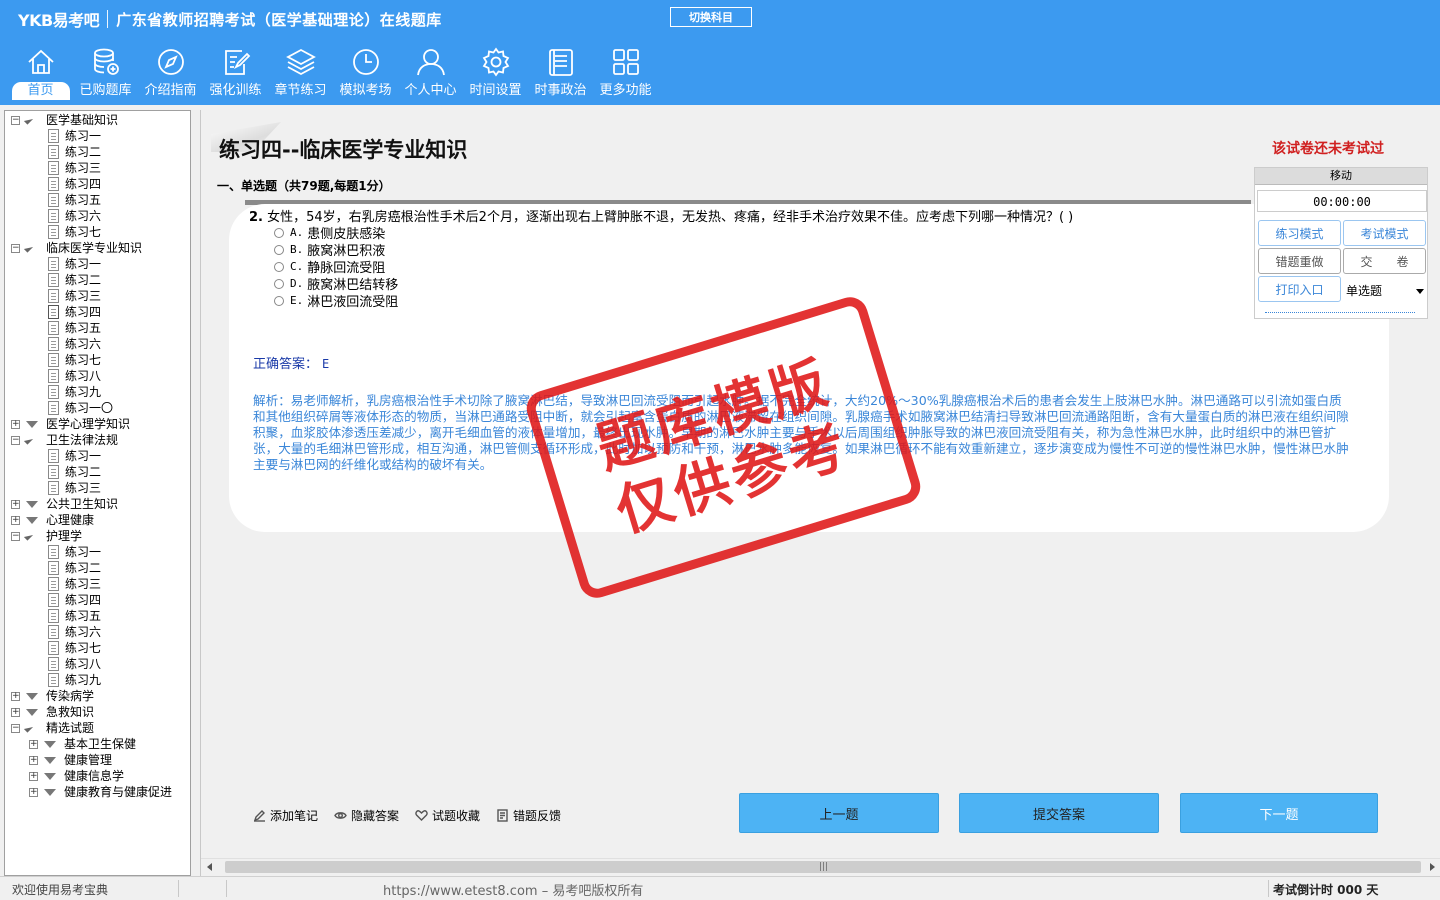 The height and width of the screenshot is (900, 1440). Describe the element at coordinates (365, 74) in the screenshot. I see `nav-mock-exam: 模拟考场` at that location.